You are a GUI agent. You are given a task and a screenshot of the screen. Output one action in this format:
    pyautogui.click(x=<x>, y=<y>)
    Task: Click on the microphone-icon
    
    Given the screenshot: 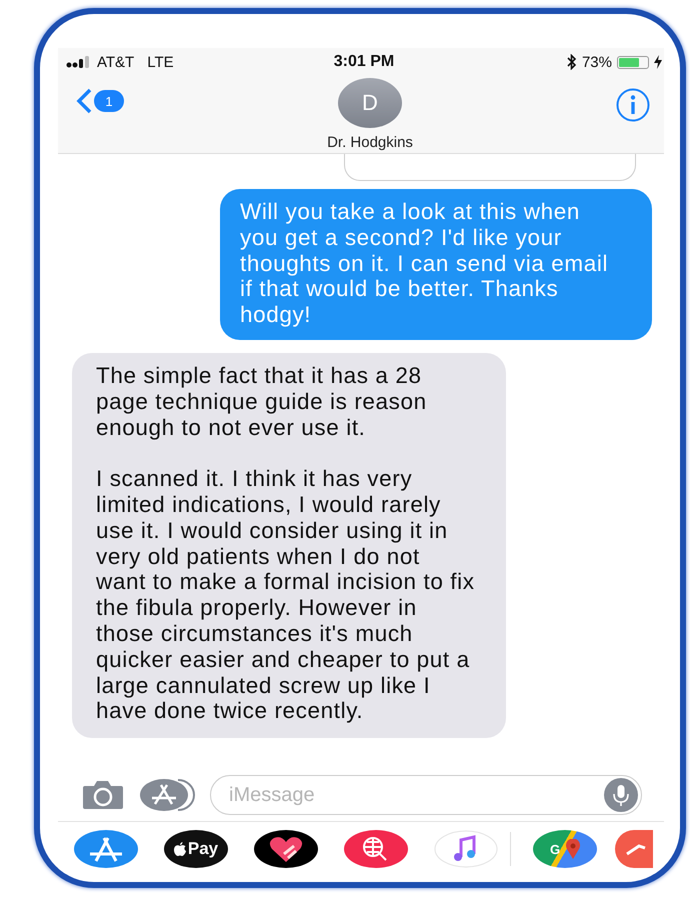 What is the action you would take?
    pyautogui.click(x=621, y=795)
    